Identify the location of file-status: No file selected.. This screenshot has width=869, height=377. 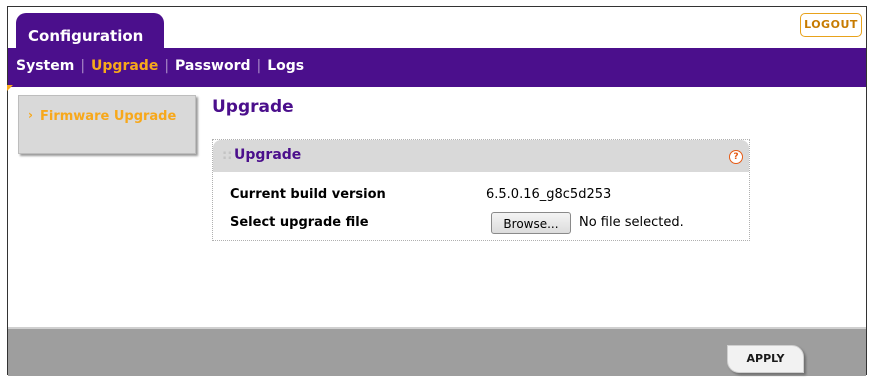
(631, 222).